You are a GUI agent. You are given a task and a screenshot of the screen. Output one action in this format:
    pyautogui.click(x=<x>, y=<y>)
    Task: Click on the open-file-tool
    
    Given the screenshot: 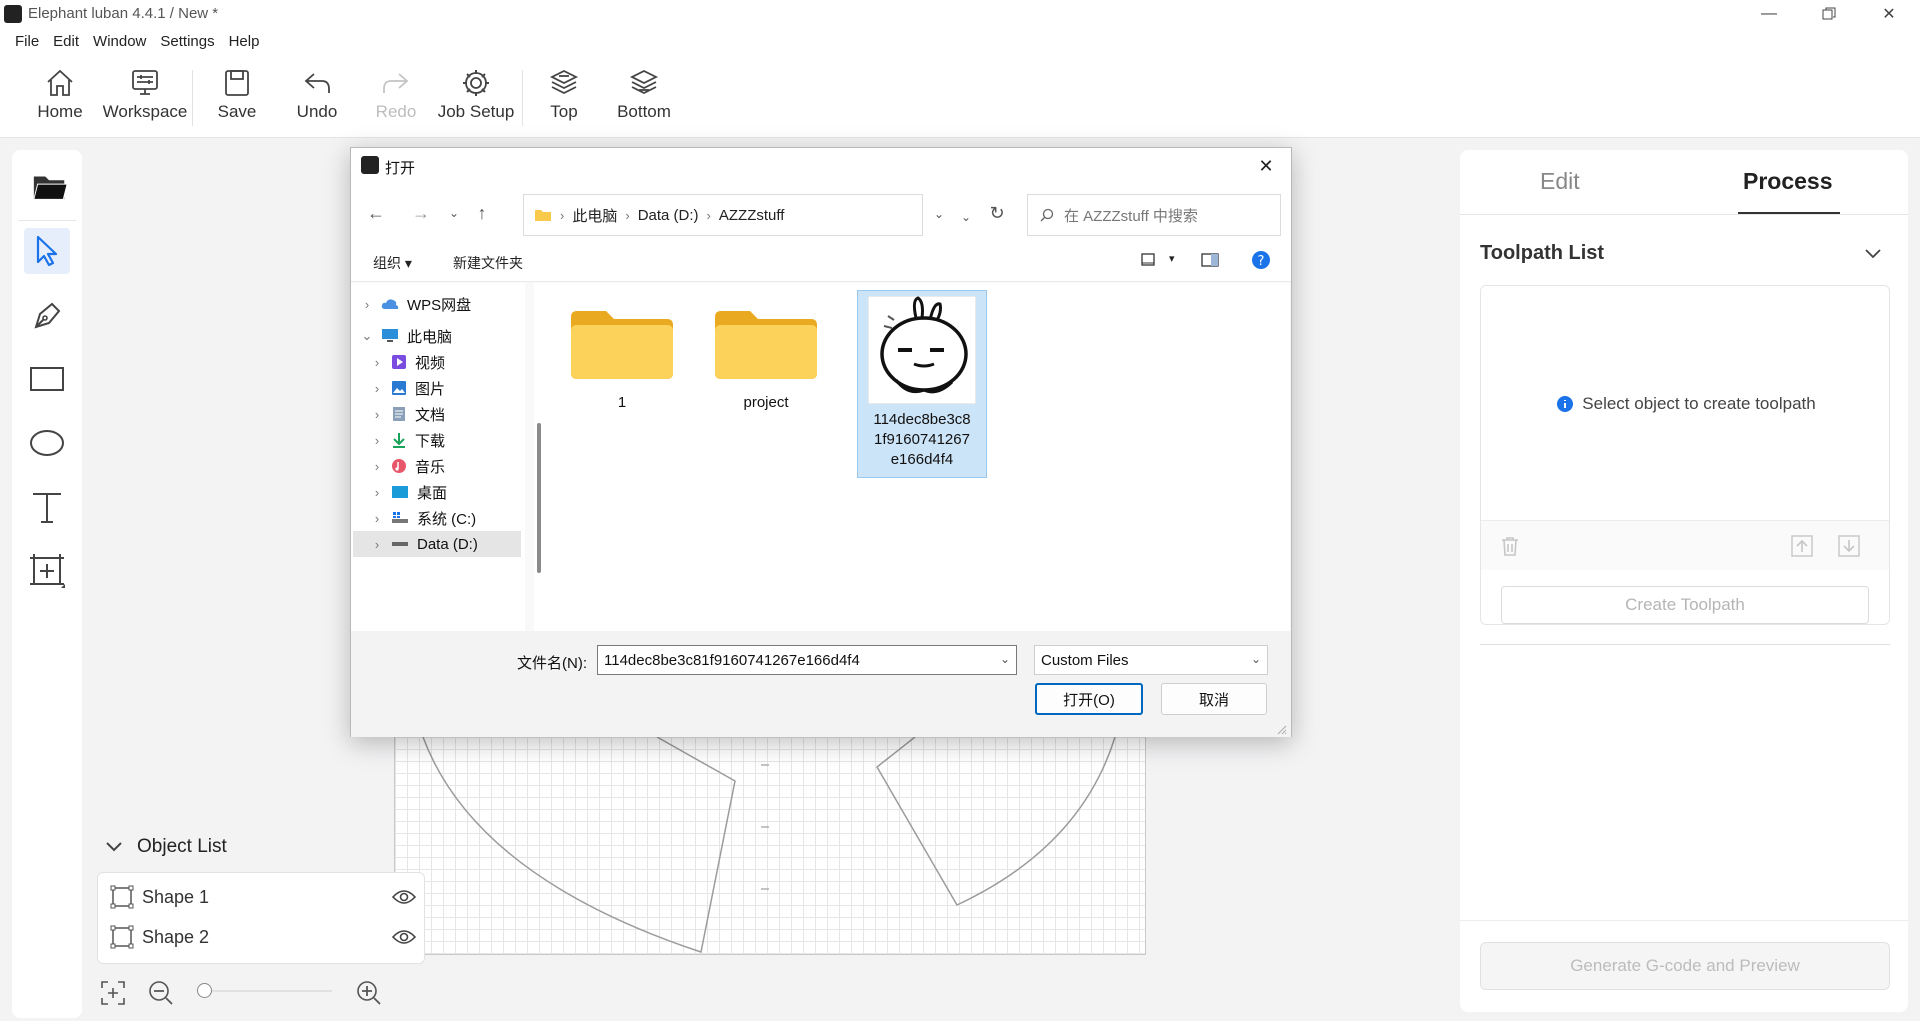 What is the action you would take?
    pyautogui.click(x=50, y=186)
    